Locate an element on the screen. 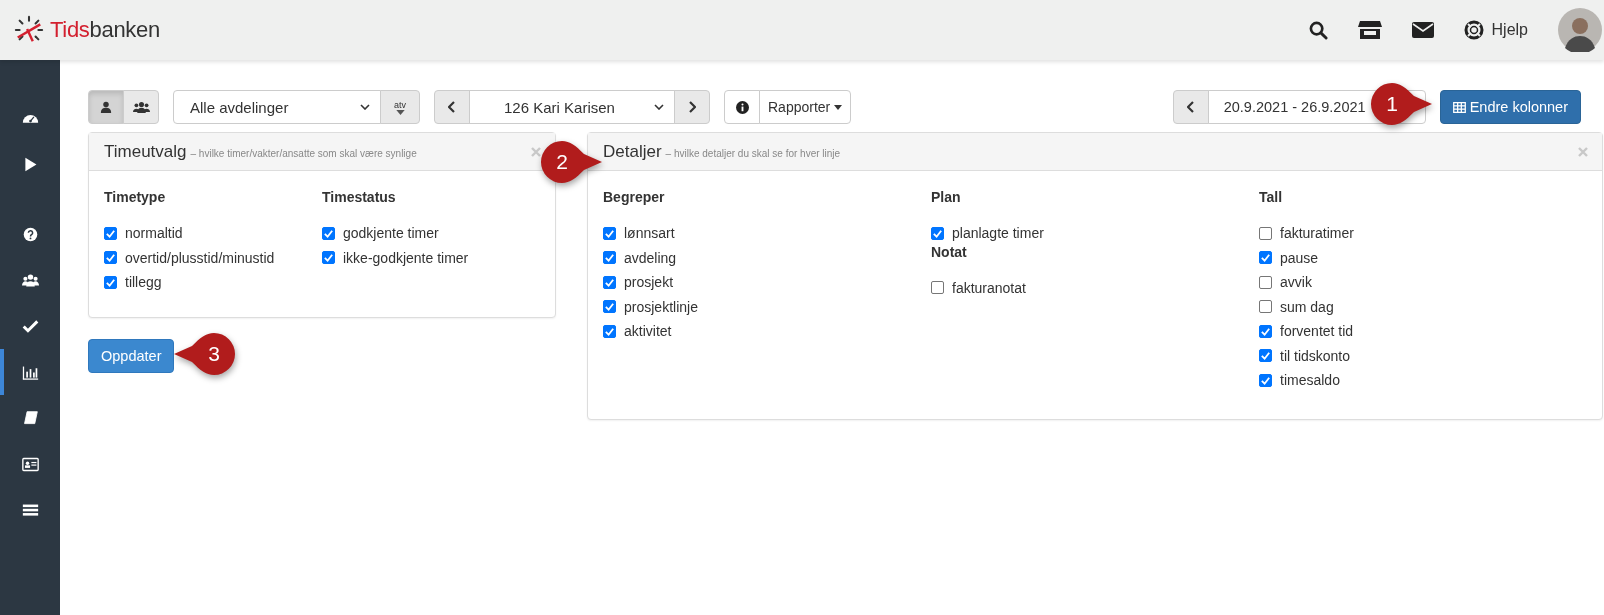  checkbox-label: sum dag is located at coordinates (1307, 306).